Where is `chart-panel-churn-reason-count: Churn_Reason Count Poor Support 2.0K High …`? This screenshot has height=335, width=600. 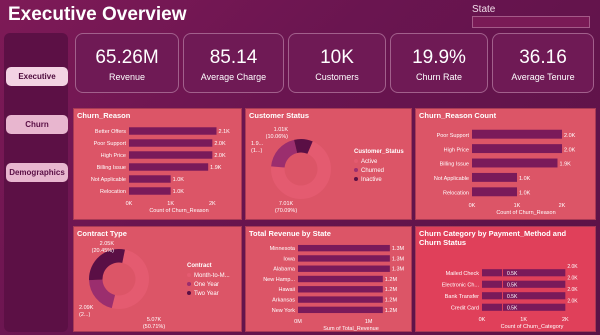 chart-panel-churn-reason-count: Churn_Reason Count Poor Support 2.0K High … is located at coordinates (505, 164).